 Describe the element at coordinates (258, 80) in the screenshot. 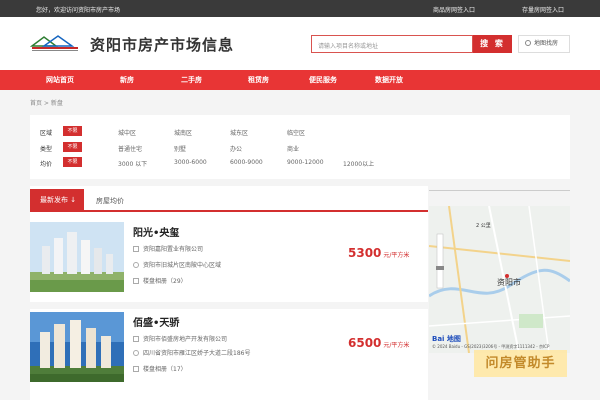

I see `nav-rental: 租赁房` at that location.